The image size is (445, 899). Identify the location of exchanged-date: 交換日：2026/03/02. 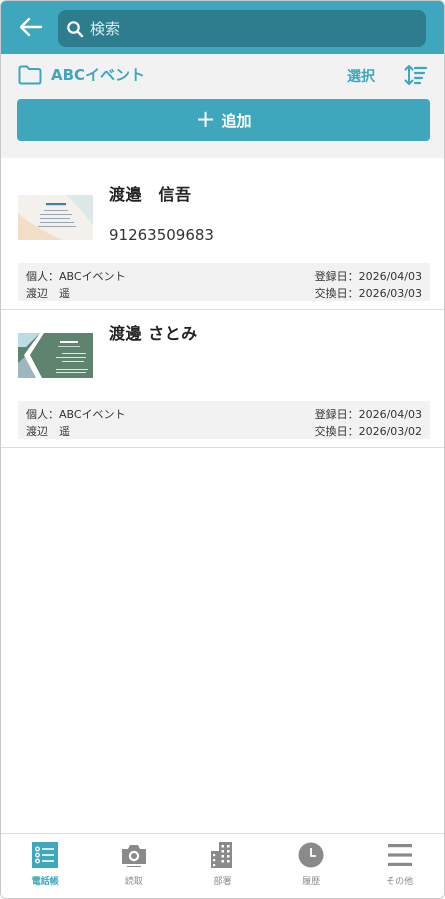
(368, 431).